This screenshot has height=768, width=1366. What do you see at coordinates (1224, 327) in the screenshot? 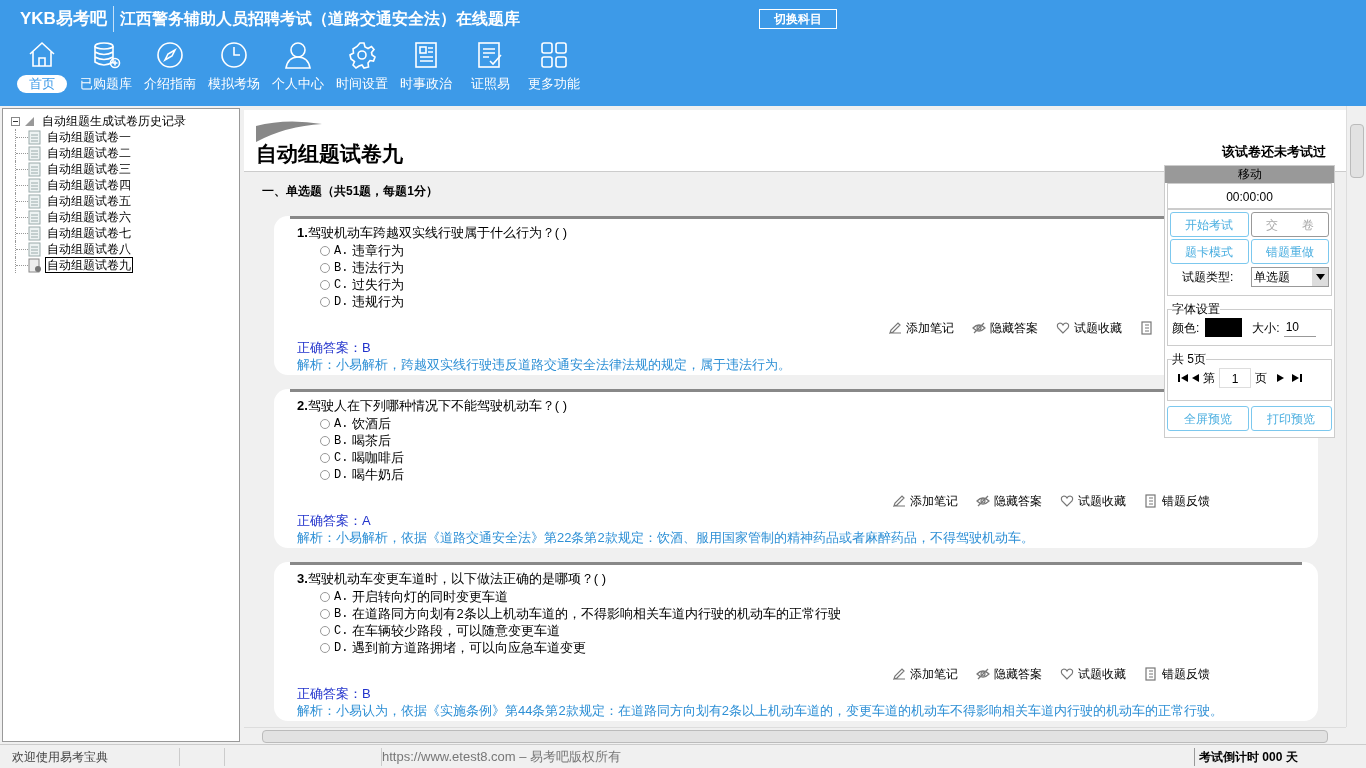
I see `color-swatch` at bounding box center [1224, 327].